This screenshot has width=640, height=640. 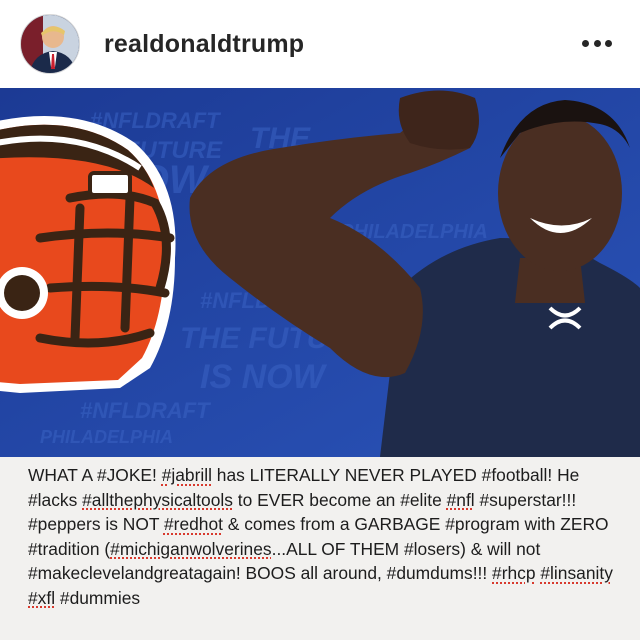 I want to click on hashtag-link: #redhot, so click(x=193, y=524).